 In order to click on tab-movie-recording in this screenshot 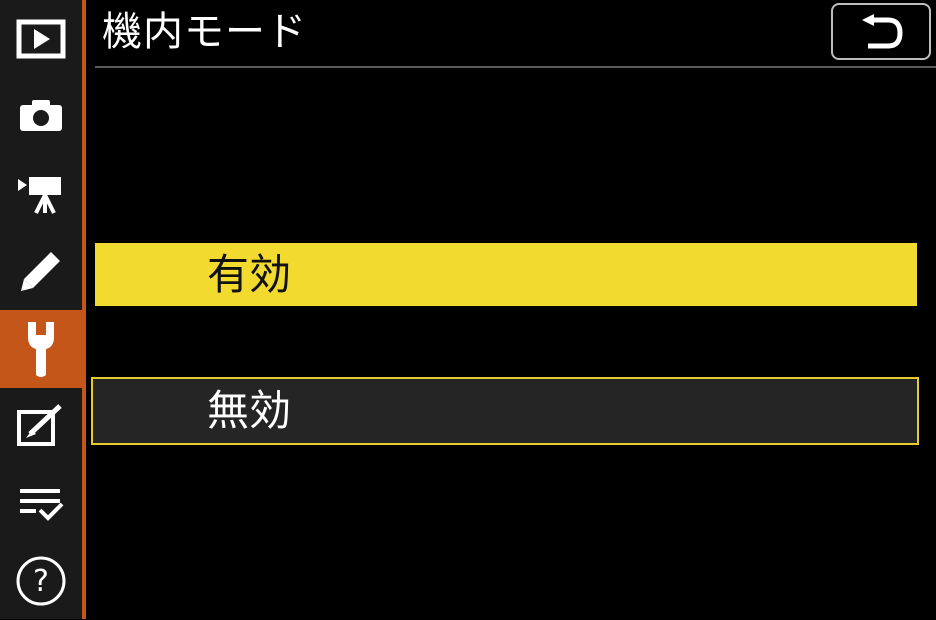, I will do `click(41, 194)`.